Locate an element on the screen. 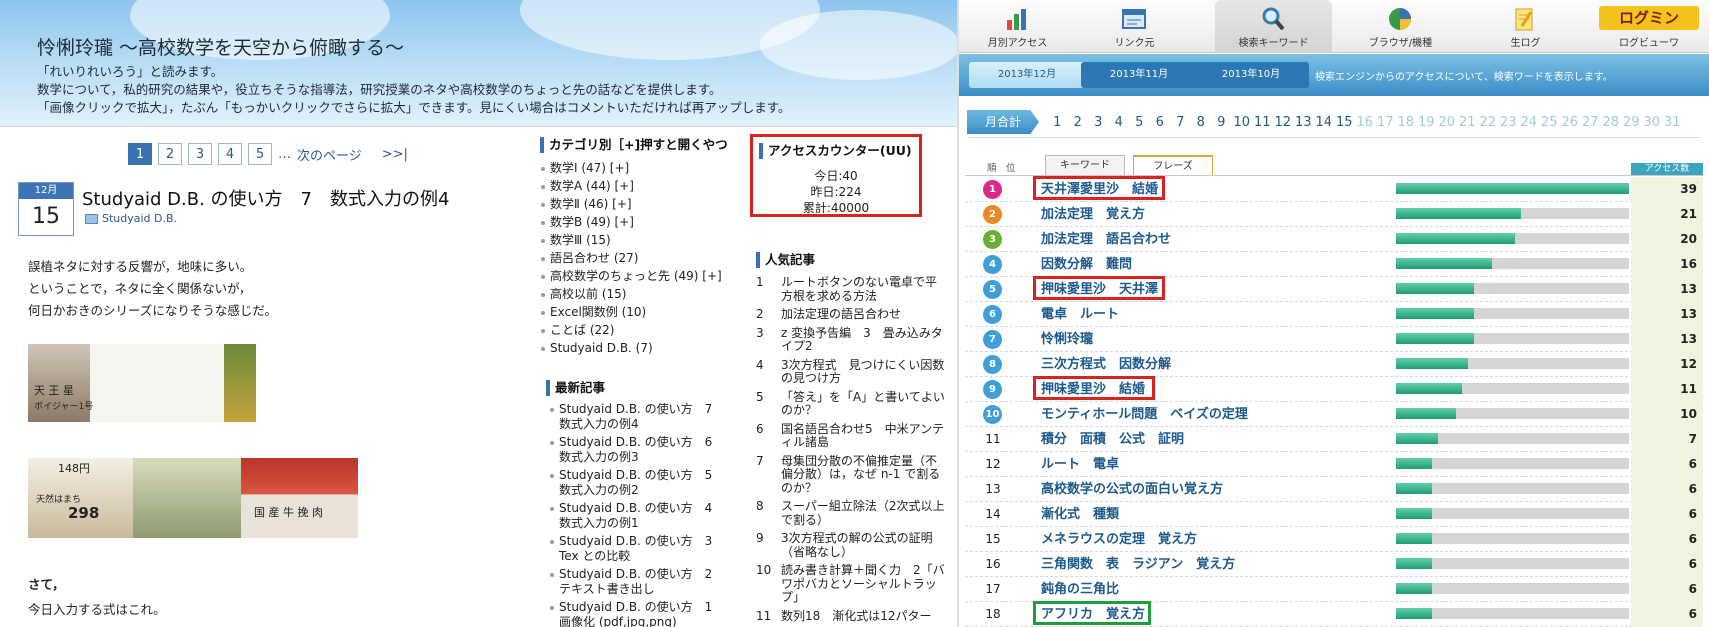  keyword-link: 怜悧玲瓏 is located at coordinates (1067, 339).